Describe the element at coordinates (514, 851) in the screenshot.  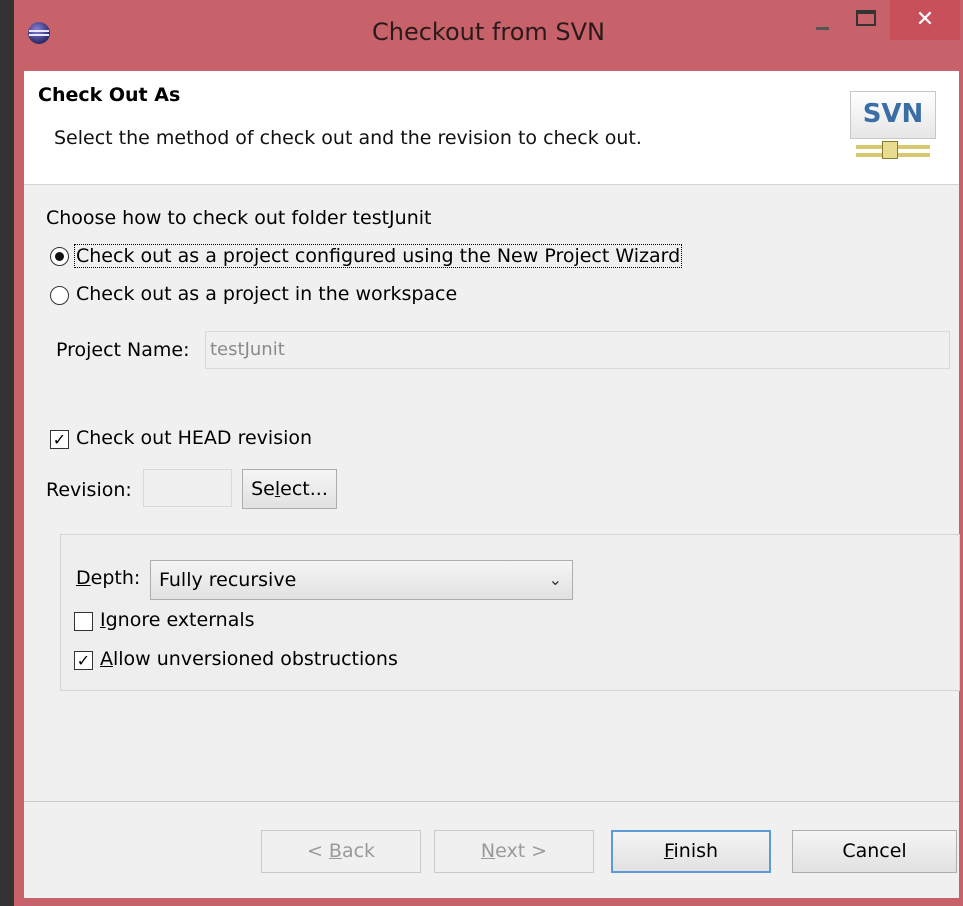
I see `next-button: Next >` at that location.